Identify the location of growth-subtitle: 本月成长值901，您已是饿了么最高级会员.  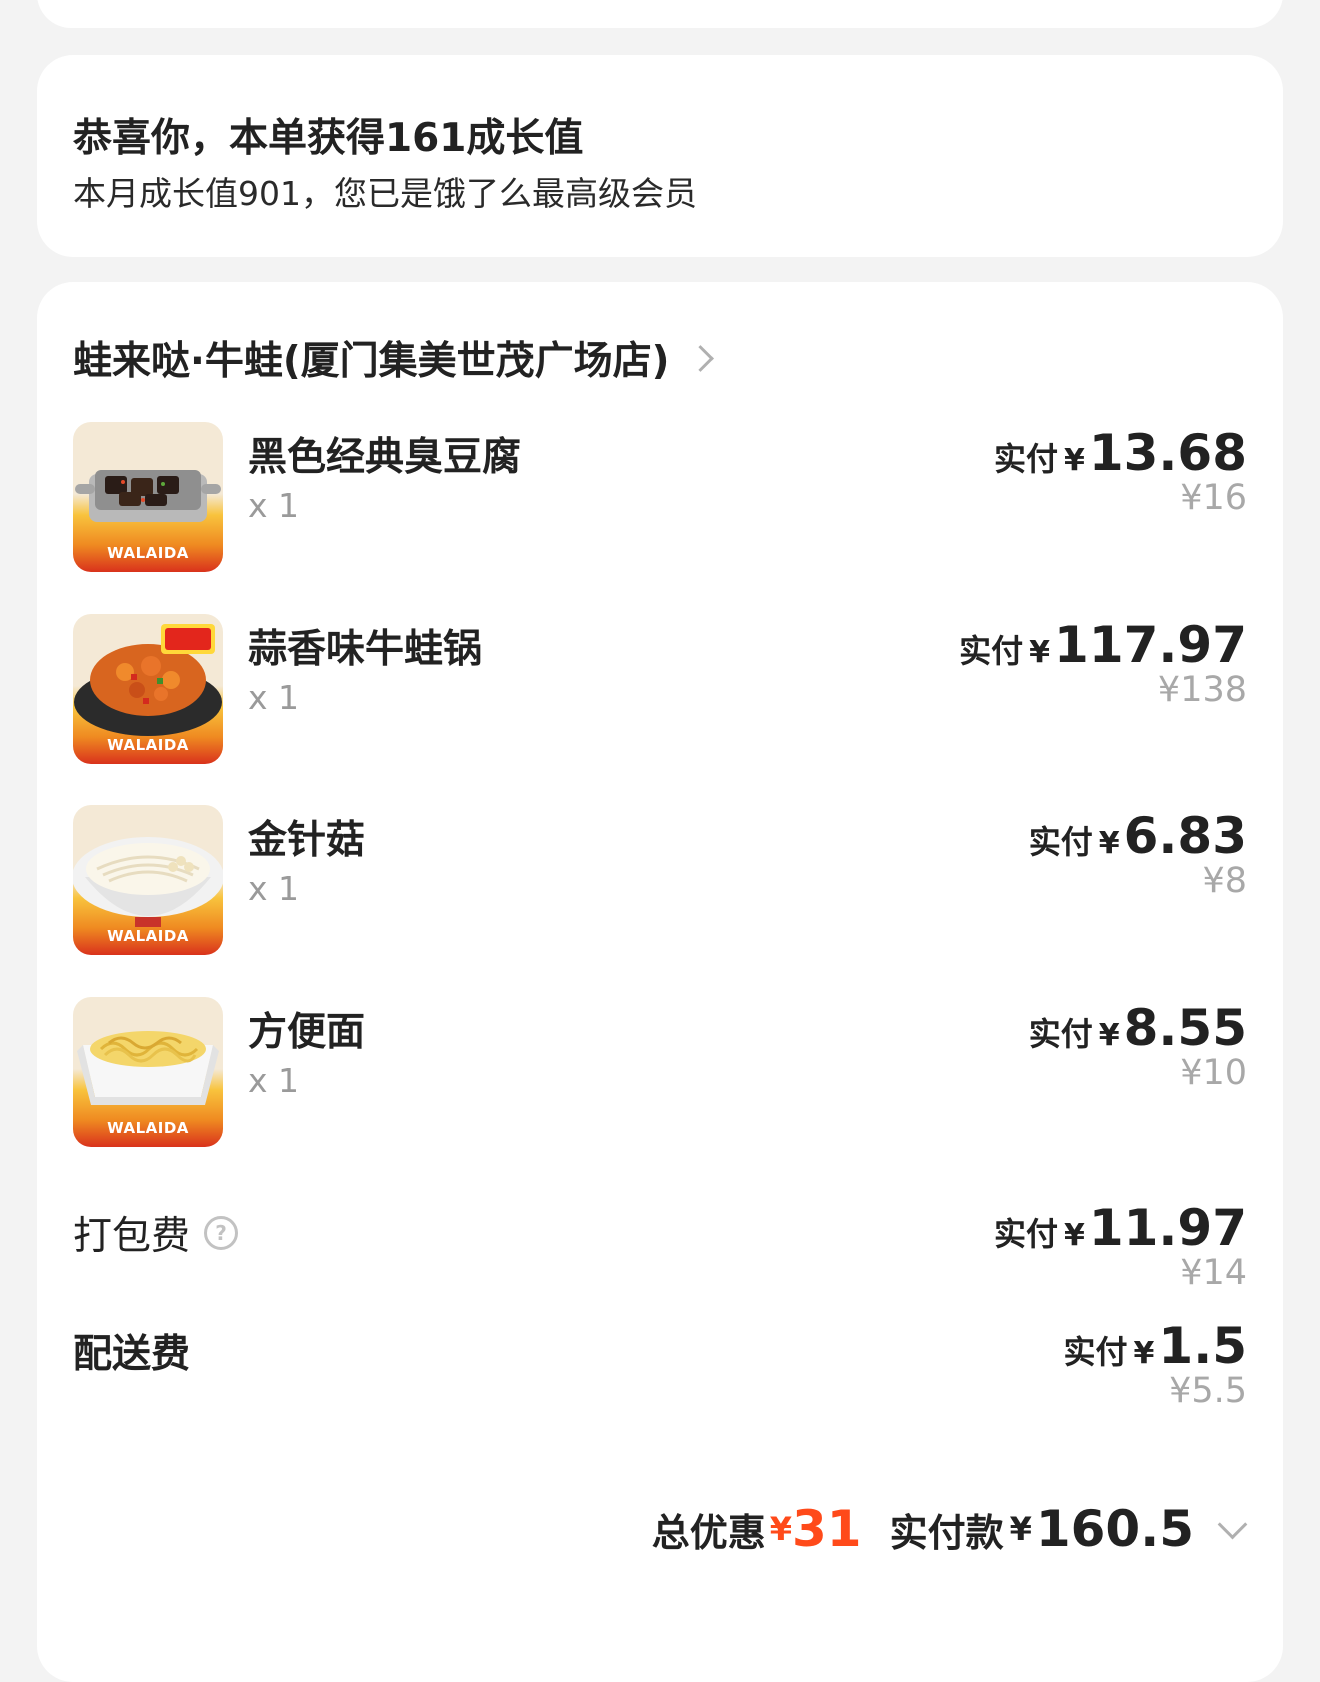
(385, 193).